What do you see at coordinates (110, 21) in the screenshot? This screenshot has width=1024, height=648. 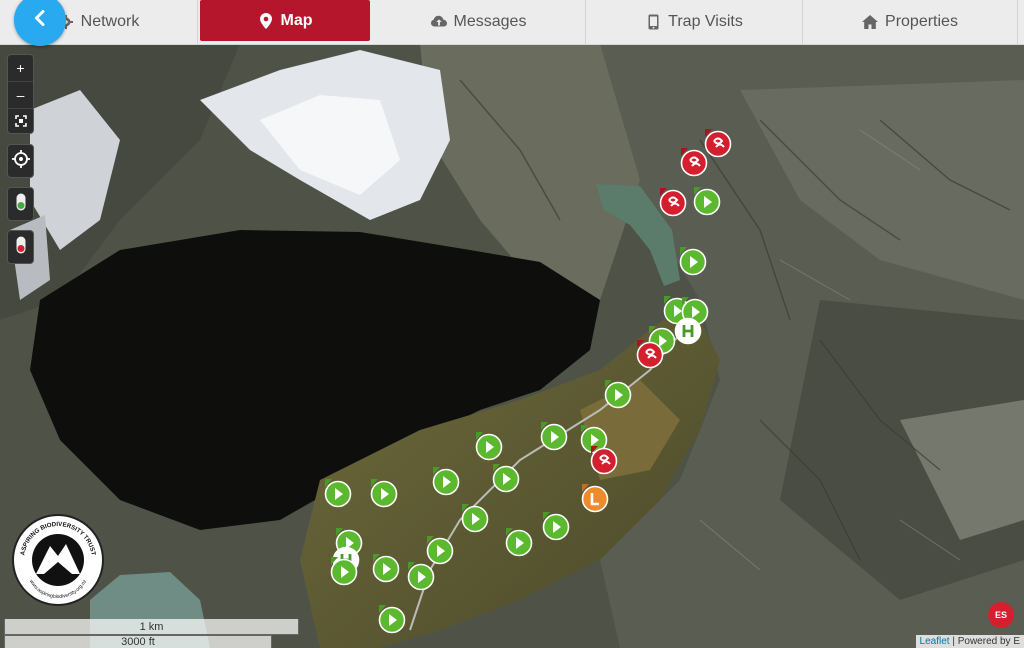 I see `tab-network-label: Network` at bounding box center [110, 21].